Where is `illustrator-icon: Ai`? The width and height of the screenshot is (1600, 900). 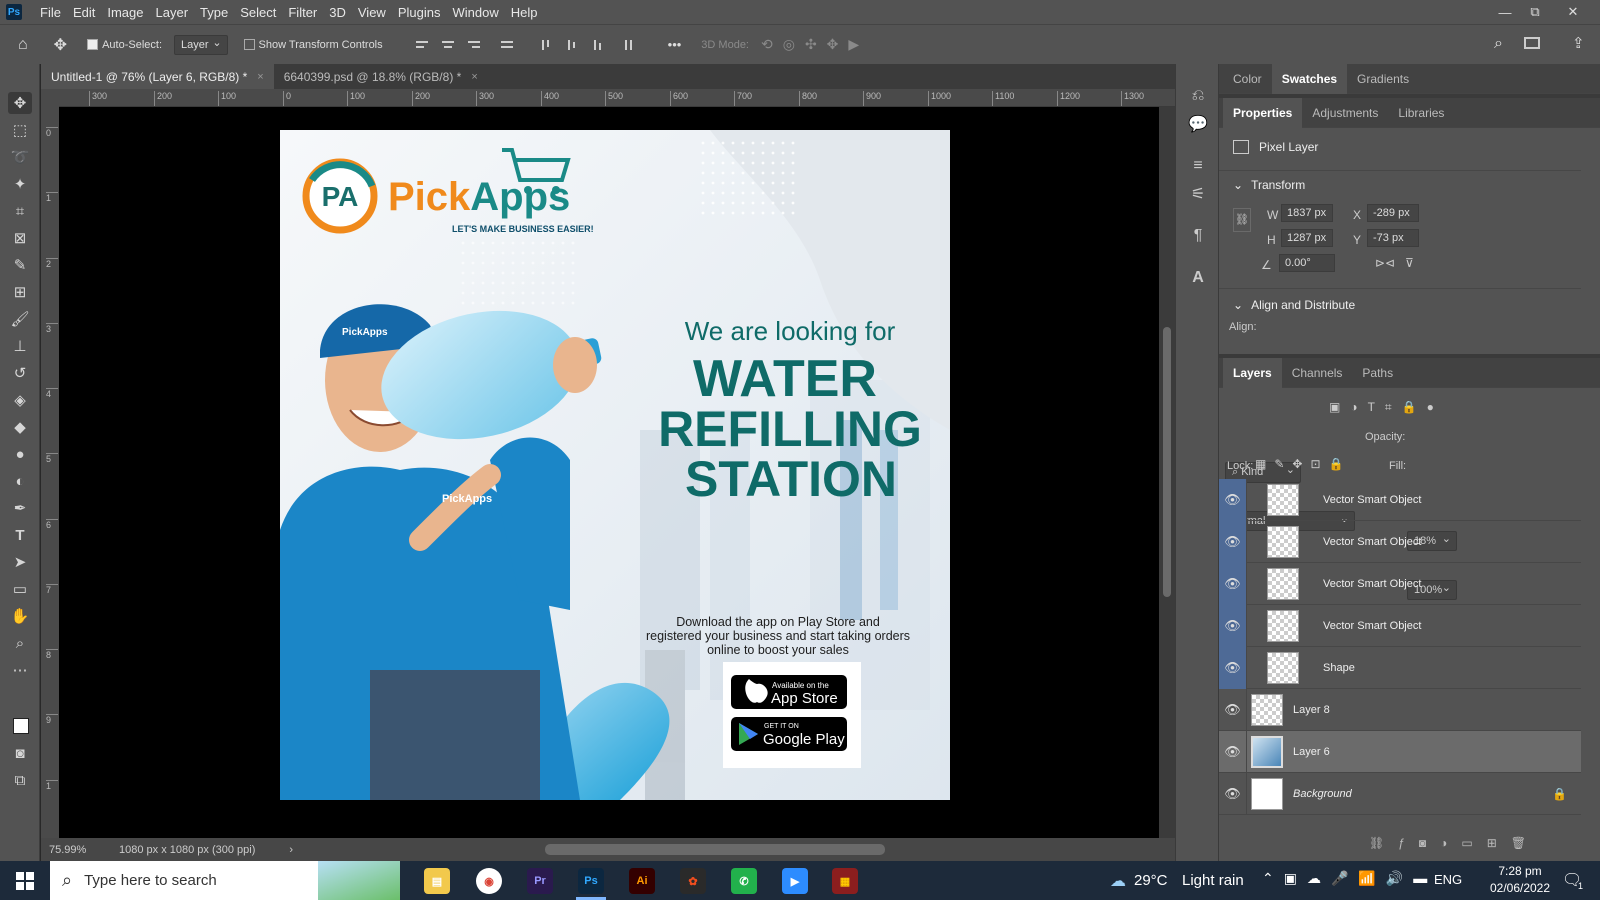 illustrator-icon: Ai is located at coordinates (642, 881).